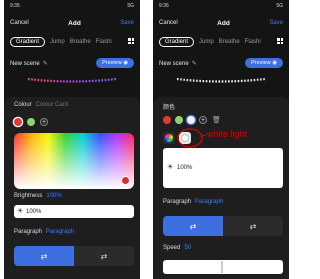 The width and height of the screenshot is (320, 279). Describe the element at coordinates (216, 120) in the screenshot. I see `delete-icon: 🗑` at that location.